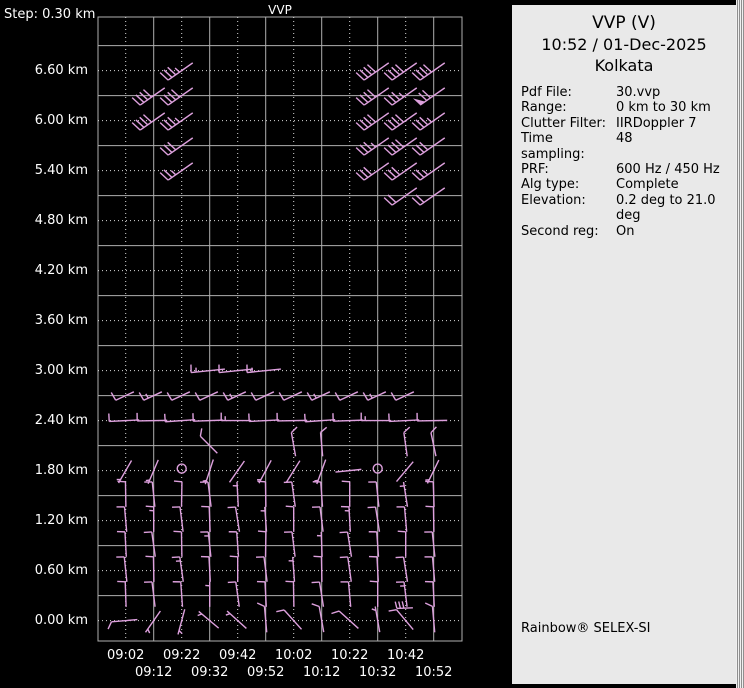  What do you see at coordinates (546, 92) in the screenshot?
I see `parameter-label: Pdf File:` at bounding box center [546, 92].